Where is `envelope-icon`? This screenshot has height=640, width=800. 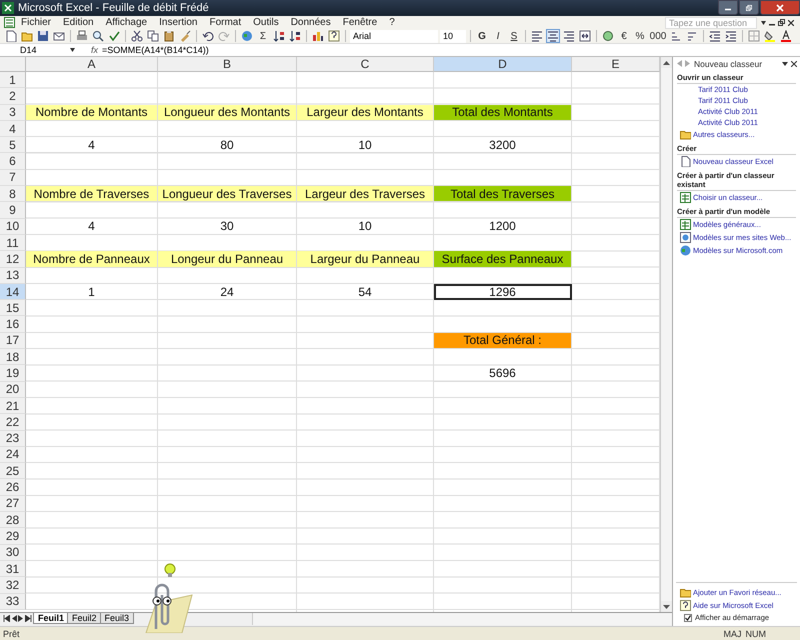
envelope-icon is located at coordinates (59, 36).